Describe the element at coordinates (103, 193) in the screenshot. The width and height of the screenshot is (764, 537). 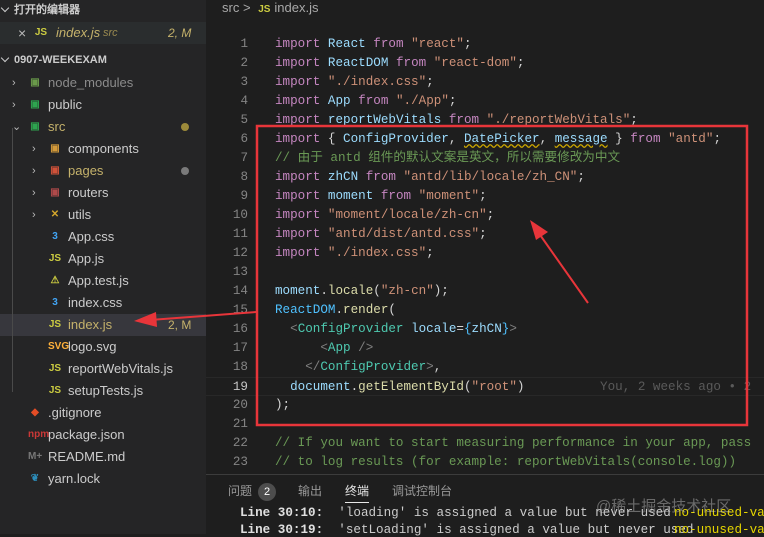
I see `tree-item-routers: › ▣ routers` at that location.